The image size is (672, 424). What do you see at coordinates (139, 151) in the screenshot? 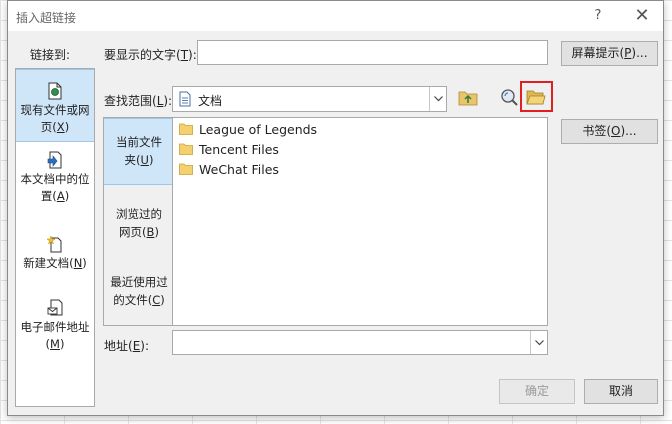
I see `scope-current-folder: 当前文件 夹(U)` at bounding box center [139, 151].